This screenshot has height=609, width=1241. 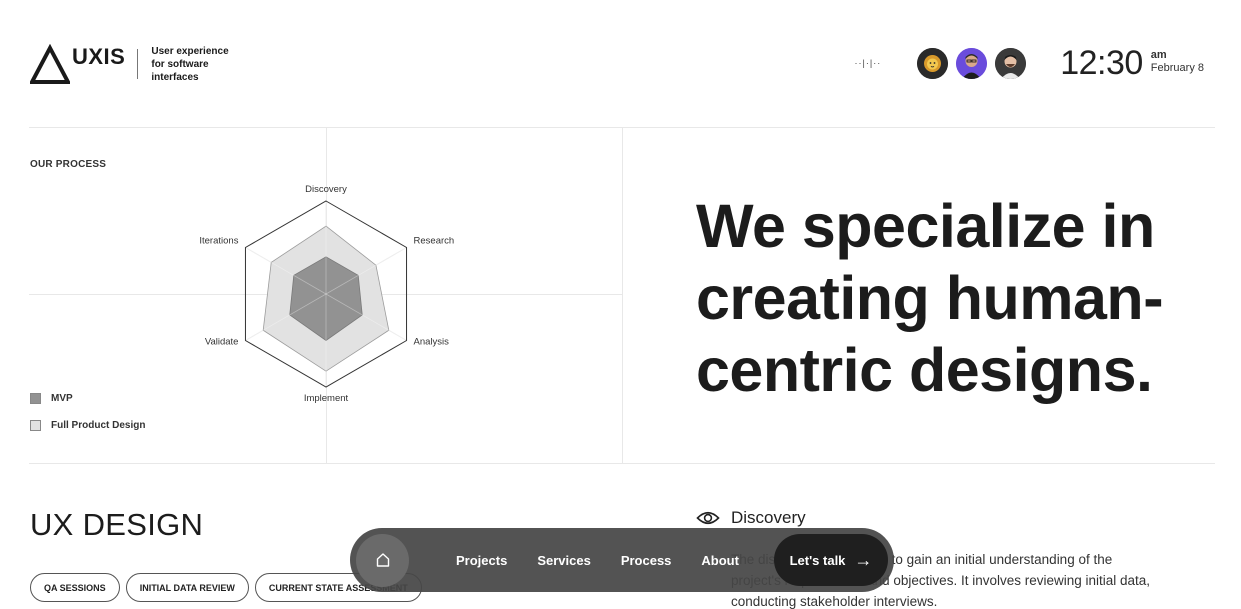 What do you see at coordinates (868, 63) in the screenshot?
I see `audio-wave-icon: ··|·|··` at bounding box center [868, 63].